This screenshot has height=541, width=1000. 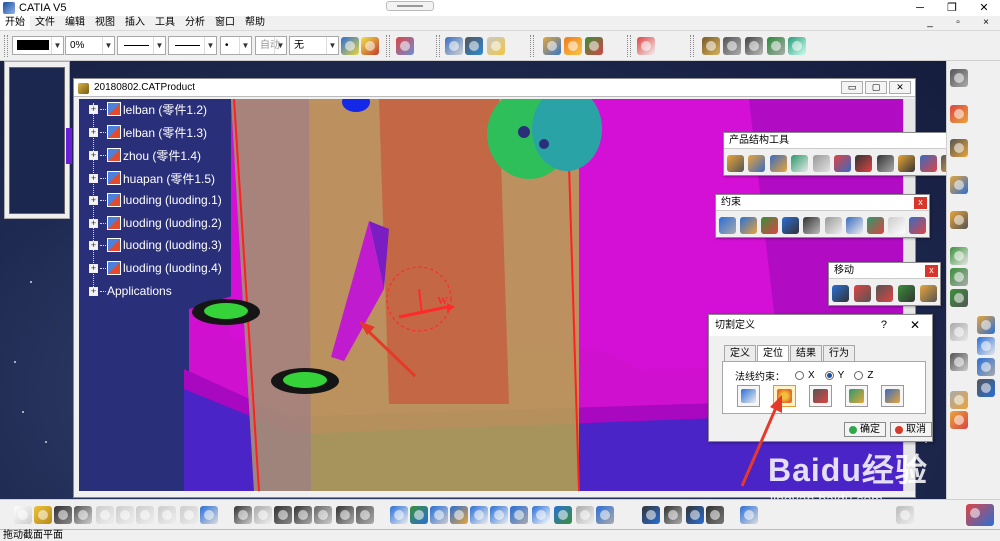 What do you see at coordinates (928, 163) in the screenshot?
I see `multi-instantiation-icon` at bounding box center [928, 163].